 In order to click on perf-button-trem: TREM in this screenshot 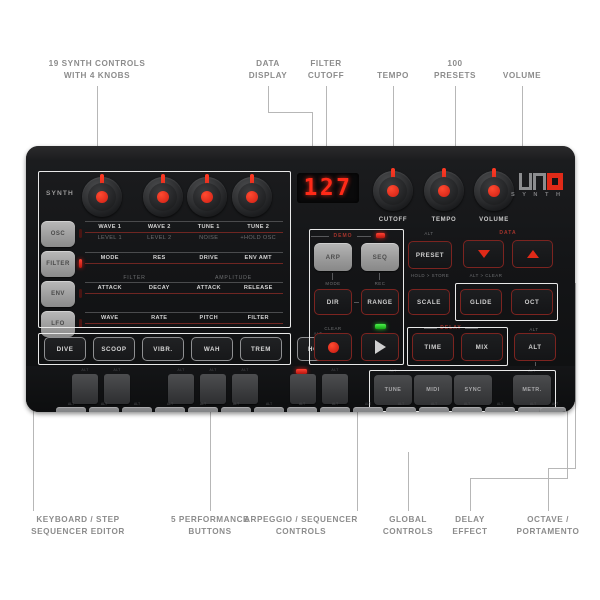, I will do `click(261, 349)`.